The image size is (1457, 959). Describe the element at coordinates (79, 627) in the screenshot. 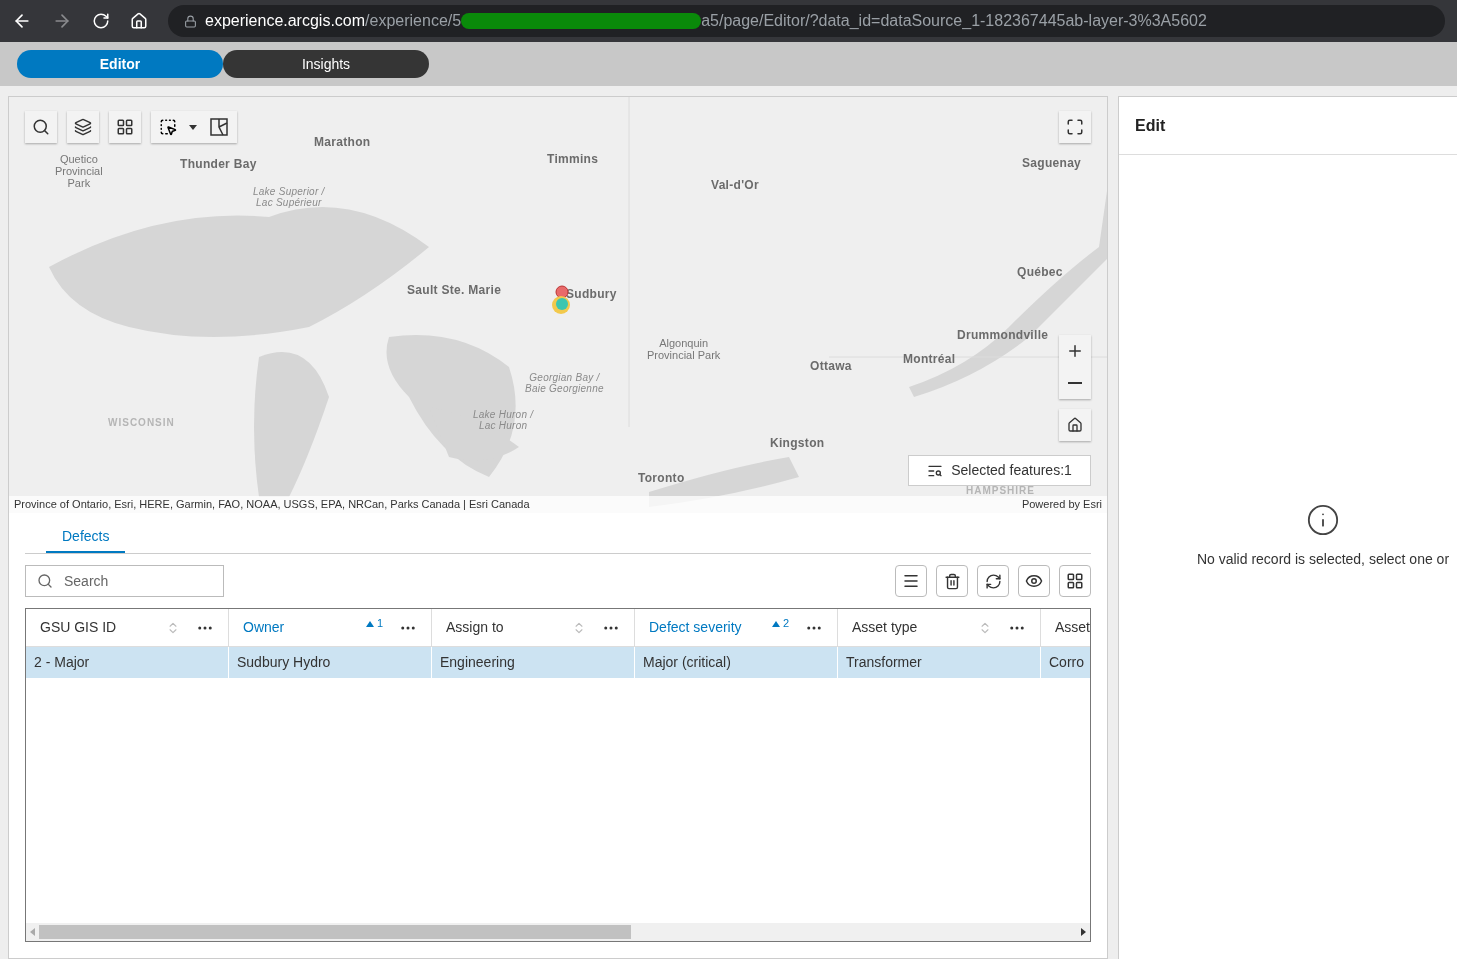

I see `column-title: GSU GIS ID` at that location.